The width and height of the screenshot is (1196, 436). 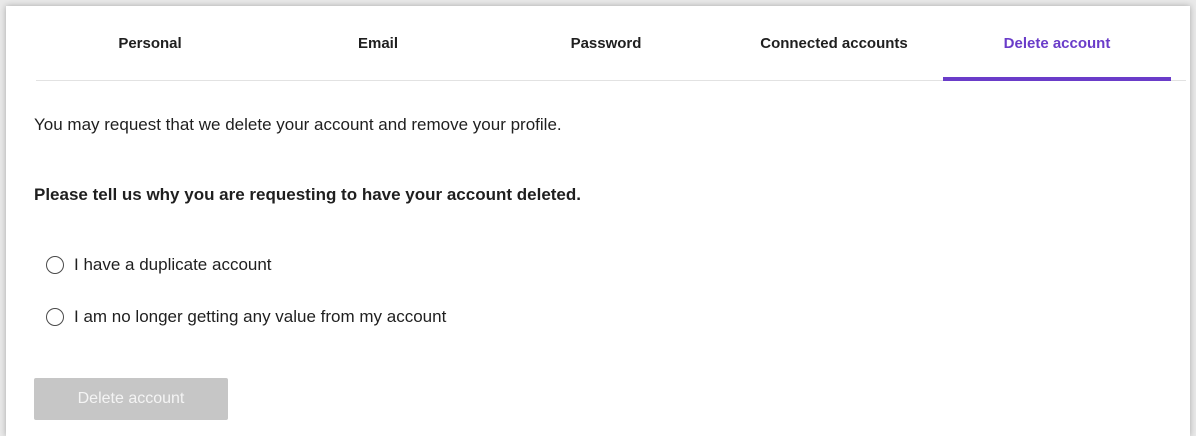 I want to click on reason-option-duplicate: I have a duplicate account, so click(x=159, y=265).